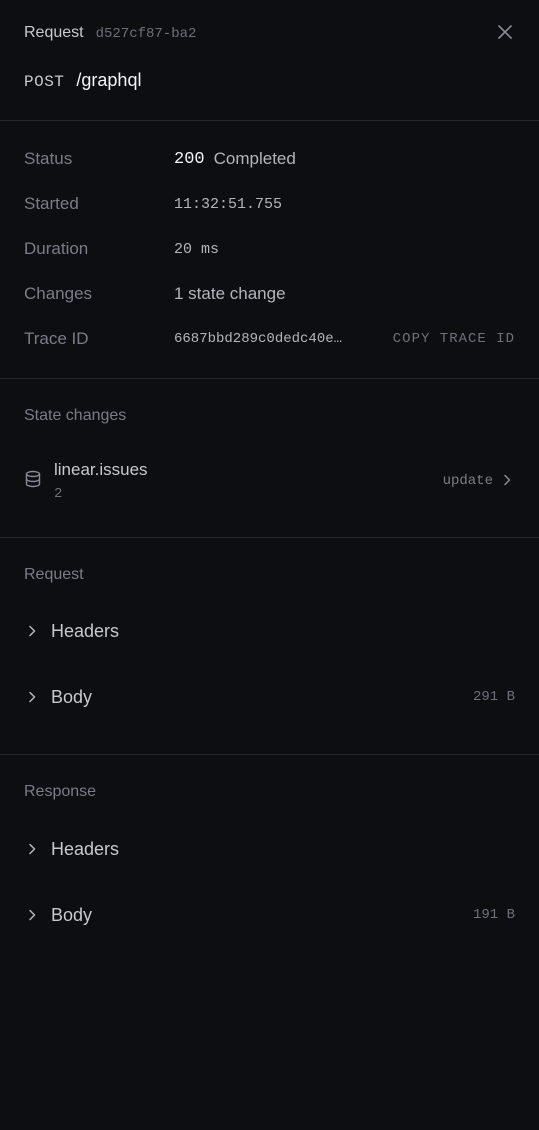 The width and height of the screenshot is (539, 1130). What do you see at coordinates (101, 469) in the screenshot?
I see `state-change-name: linear.issues` at bounding box center [101, 469].